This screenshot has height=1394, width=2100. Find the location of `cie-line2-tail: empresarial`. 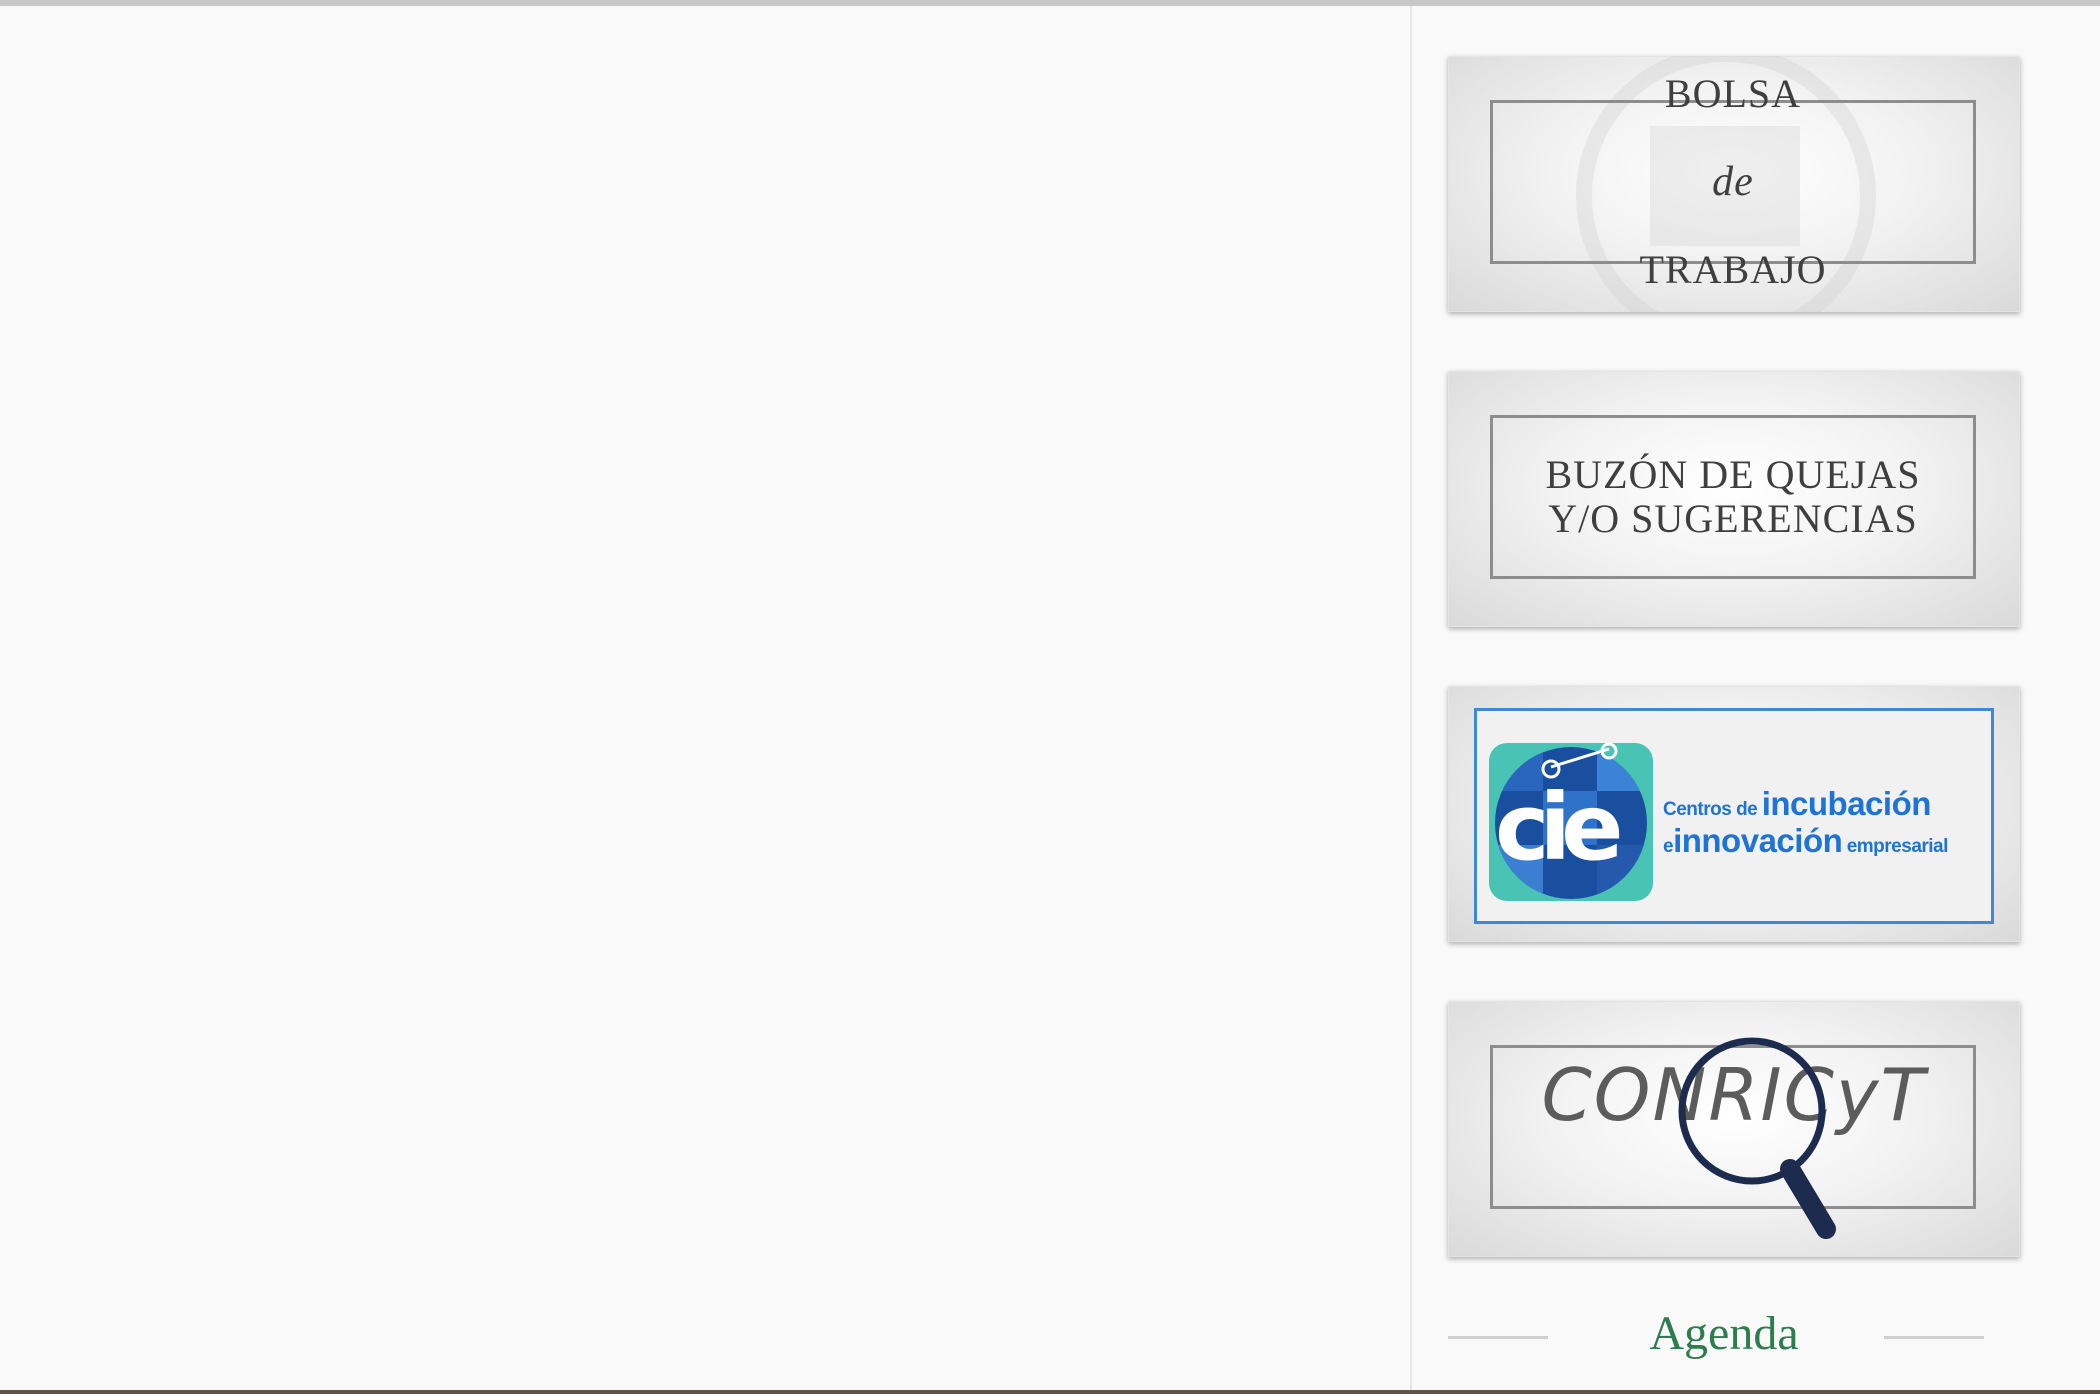

cie-line2-tail: empresarial is located at coordinates (1897, 846).